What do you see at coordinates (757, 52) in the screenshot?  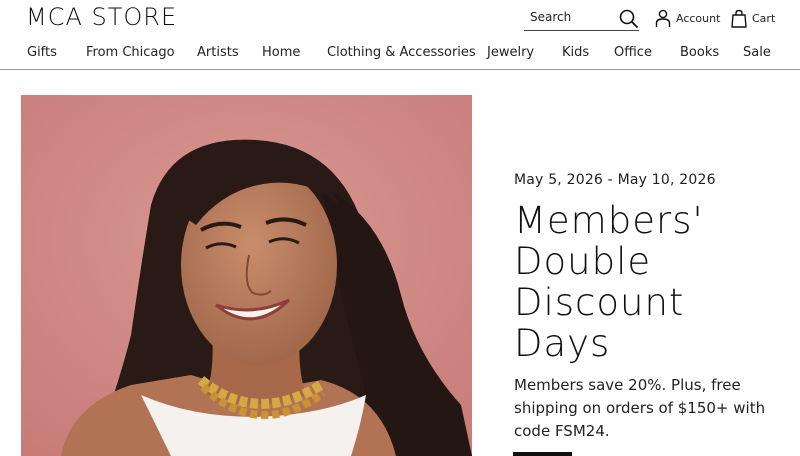 I see `nav-item-sale: Sale` at bounding box center [757, 52].